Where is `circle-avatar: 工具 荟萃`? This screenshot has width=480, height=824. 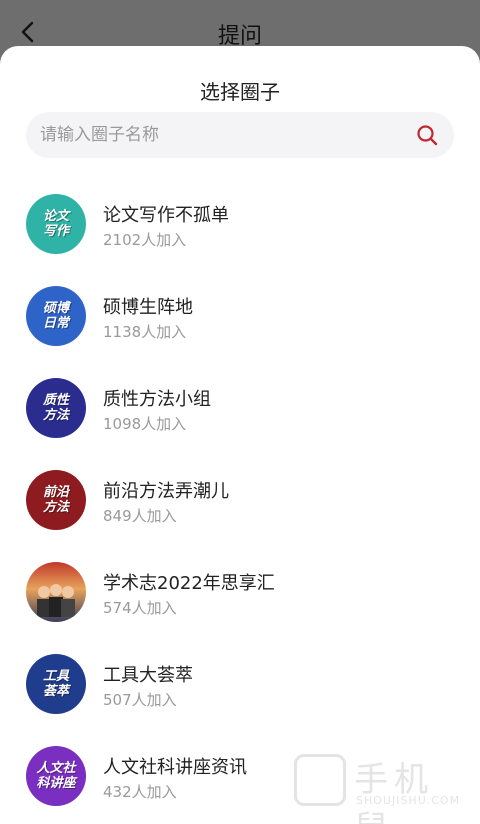 circle-avatar: 工具 荟萃 is located at coordinates (56, 684).